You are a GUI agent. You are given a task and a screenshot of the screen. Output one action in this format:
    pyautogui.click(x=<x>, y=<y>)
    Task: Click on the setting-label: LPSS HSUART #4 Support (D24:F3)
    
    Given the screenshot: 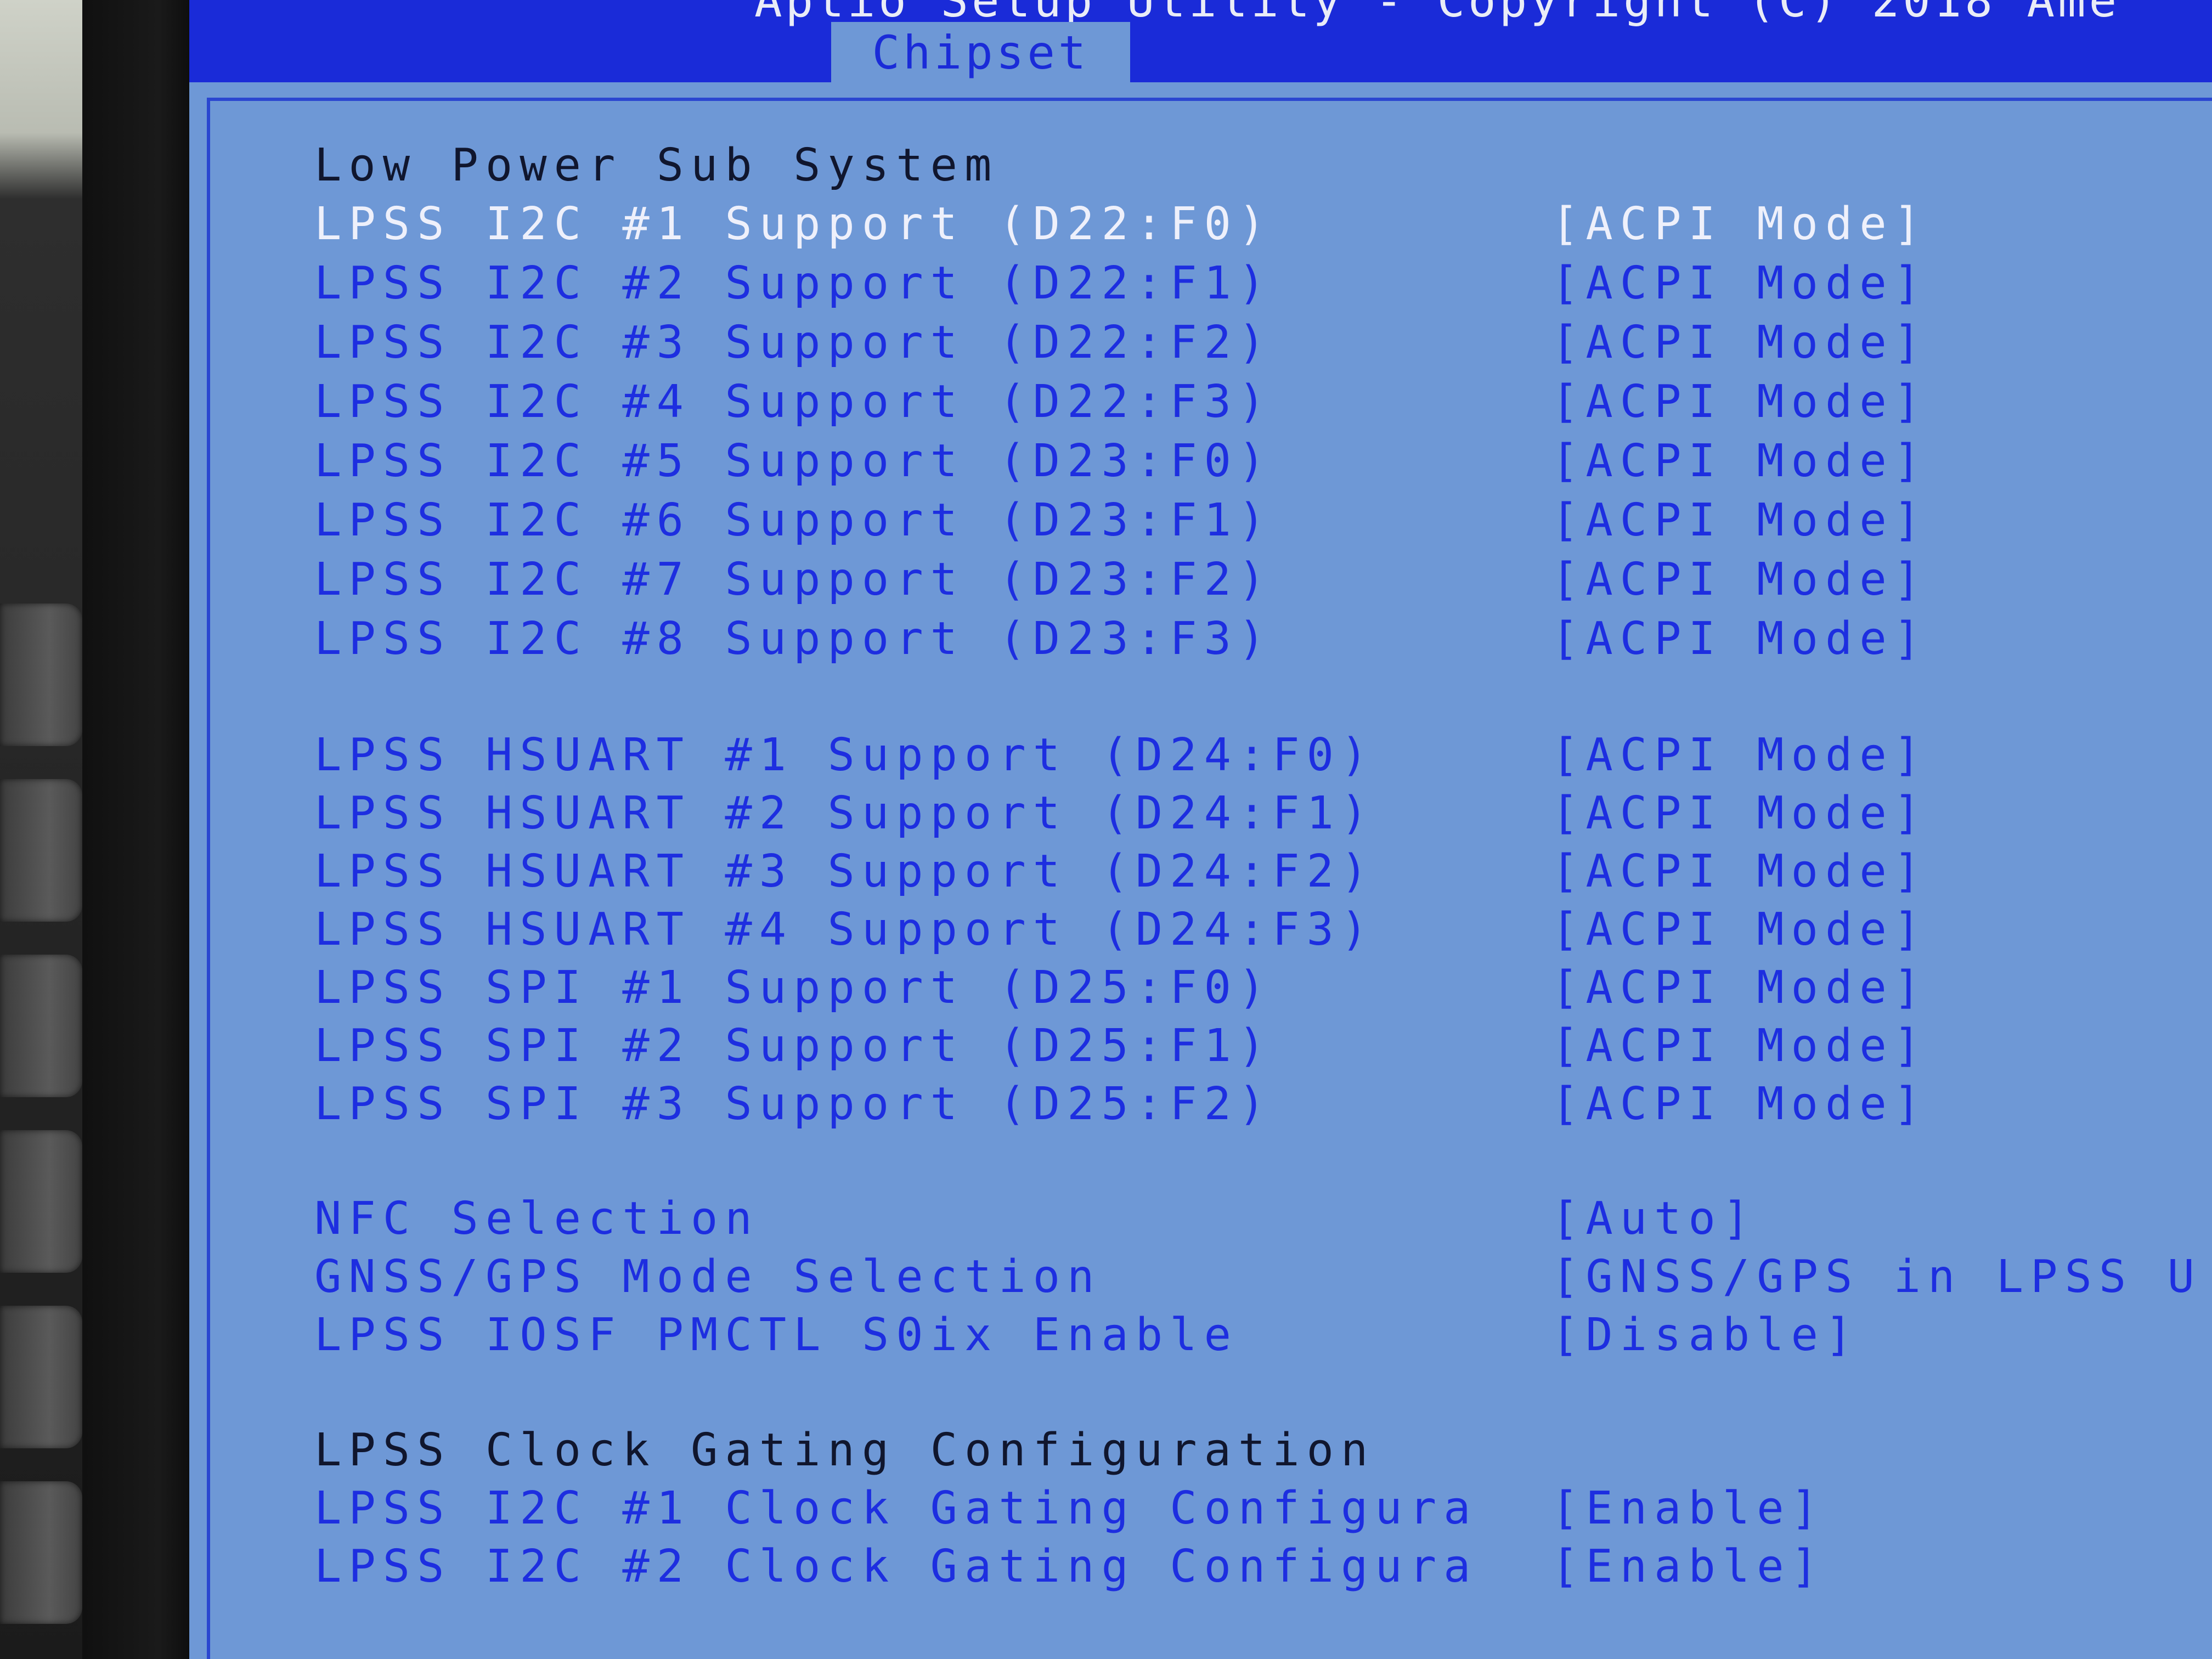 What is the action you would take?
    pyautogui.click(x=845, y=930)
    